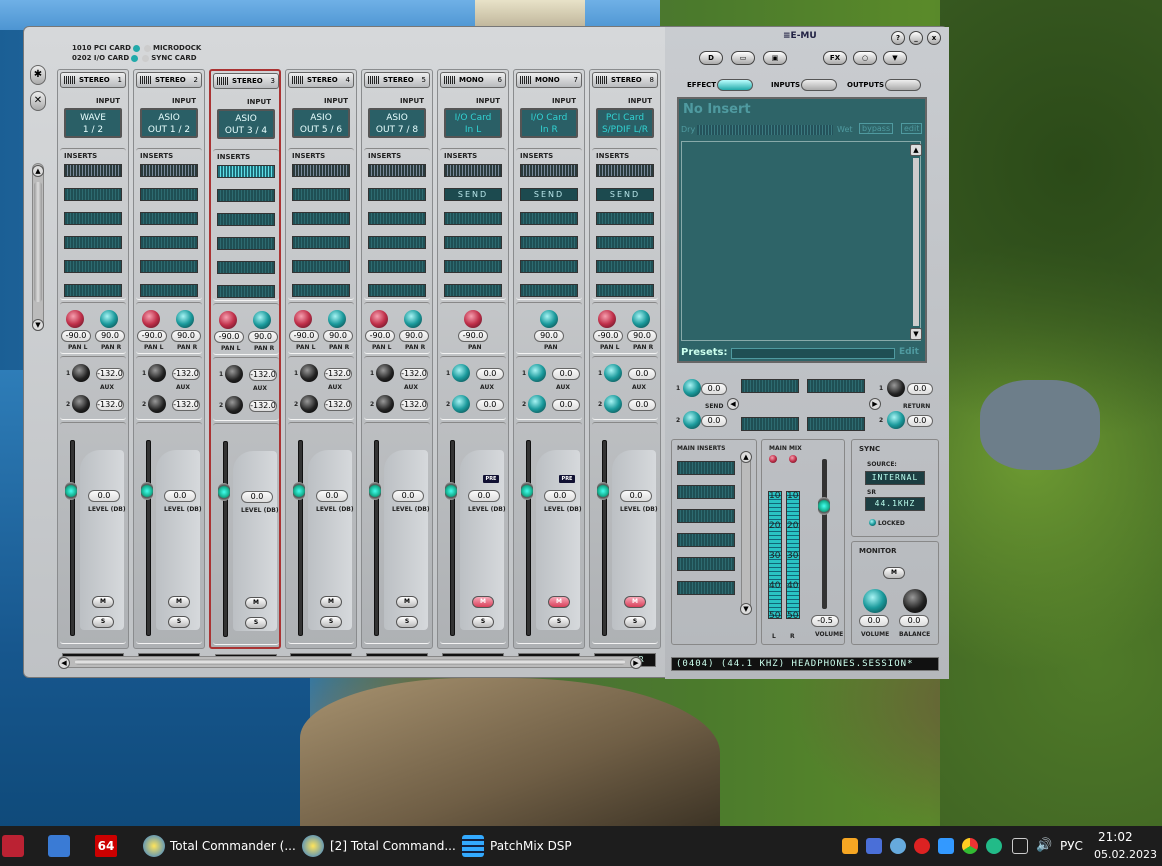 Image resolution: width=1162 pixels, height=866 pixels. What do you see at coordinates (93, 123) in the screenshot?
I see `input-selector: WAVE 1 / 2` at bounding box center [93, 123].